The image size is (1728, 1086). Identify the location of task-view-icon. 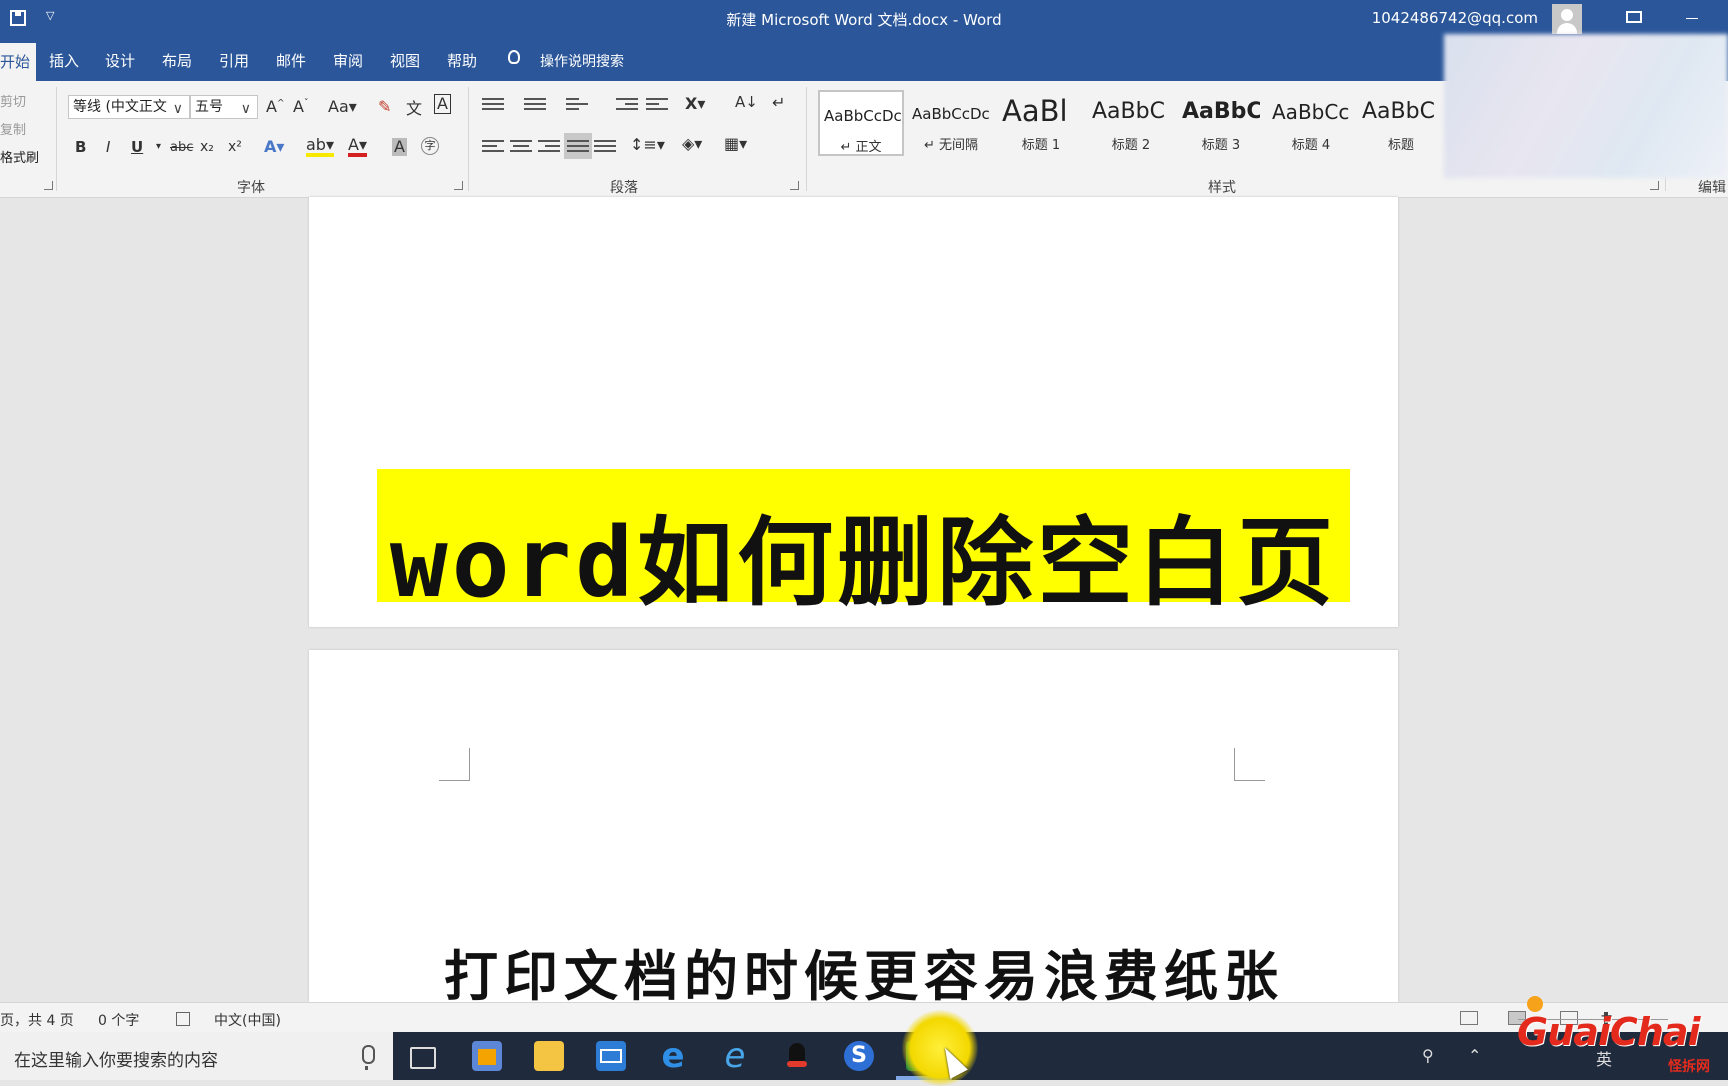
(423, 1058).